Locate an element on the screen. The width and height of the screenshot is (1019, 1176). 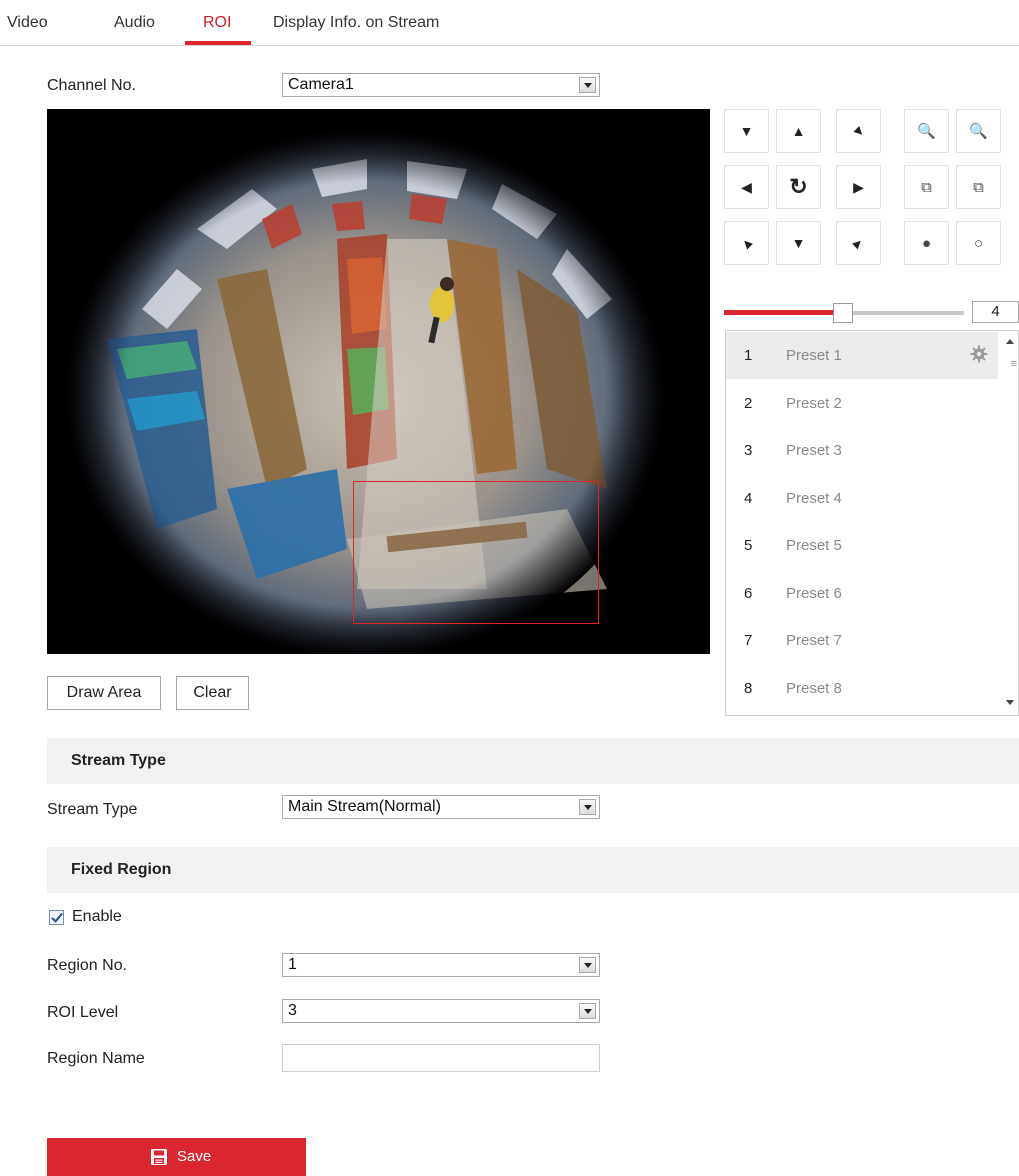
scroll-up-icon is located at coordinates (1010, 341).